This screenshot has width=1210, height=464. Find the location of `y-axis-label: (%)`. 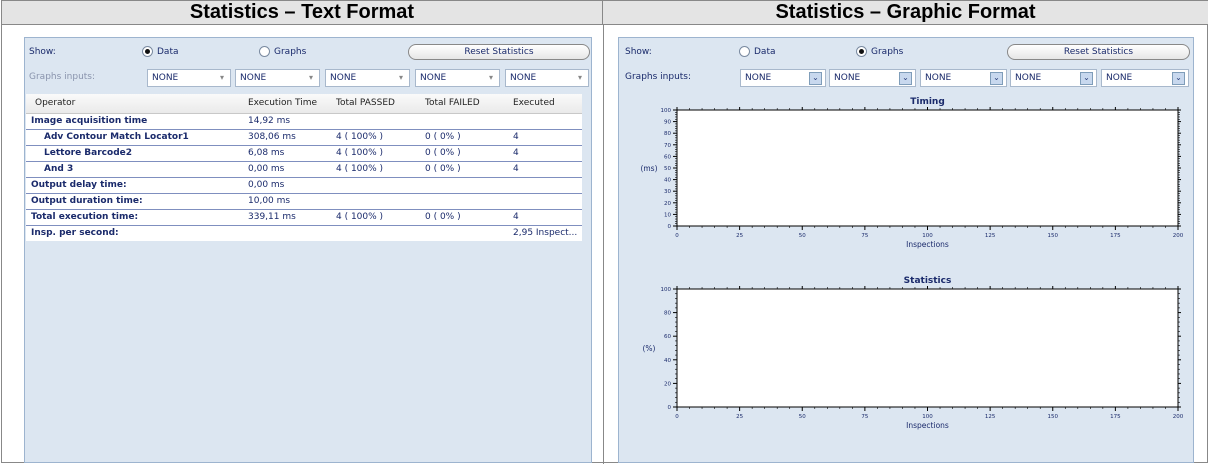

y-axis-label: (%) is located at coordinates (649, 348).